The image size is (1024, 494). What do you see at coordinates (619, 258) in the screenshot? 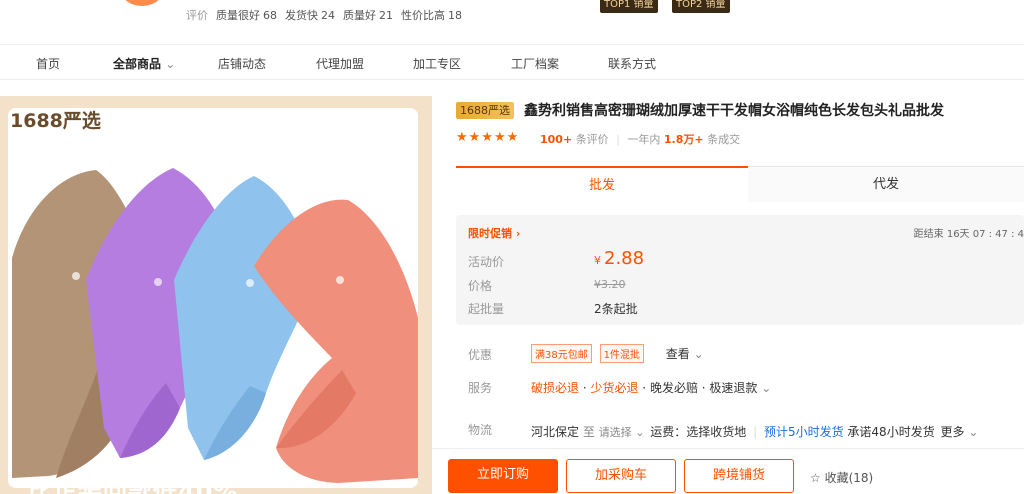
I see `activity-price: ¥2.88` at bounding box center [619, 258].